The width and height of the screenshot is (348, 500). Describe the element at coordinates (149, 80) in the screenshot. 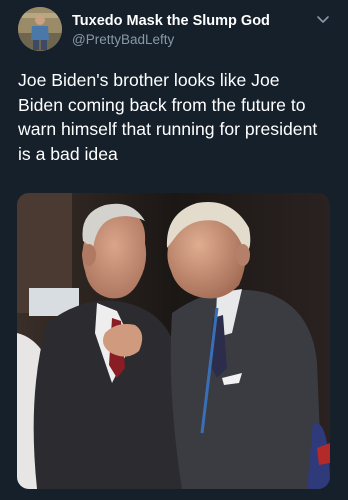

I see `tweet-text-line: Joe Biden's brother looks like Joe` at that location.